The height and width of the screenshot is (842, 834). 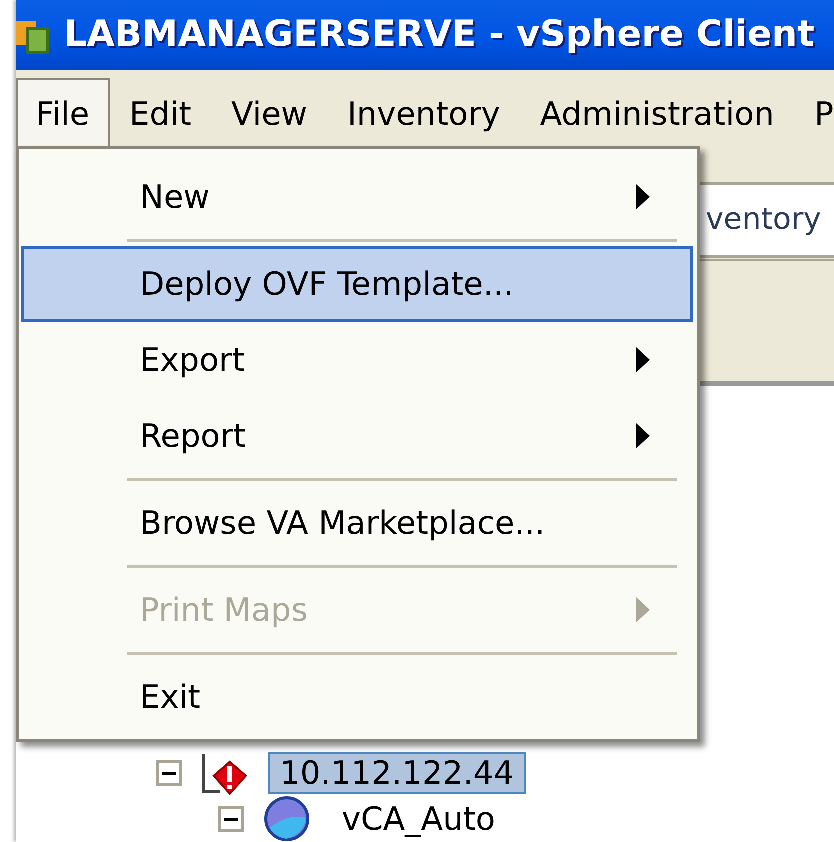 What do you see at coordinates (397, 773) in the screenshot?
I see `tree-item: 10.112.122.44` at bounding box center [397, 773].